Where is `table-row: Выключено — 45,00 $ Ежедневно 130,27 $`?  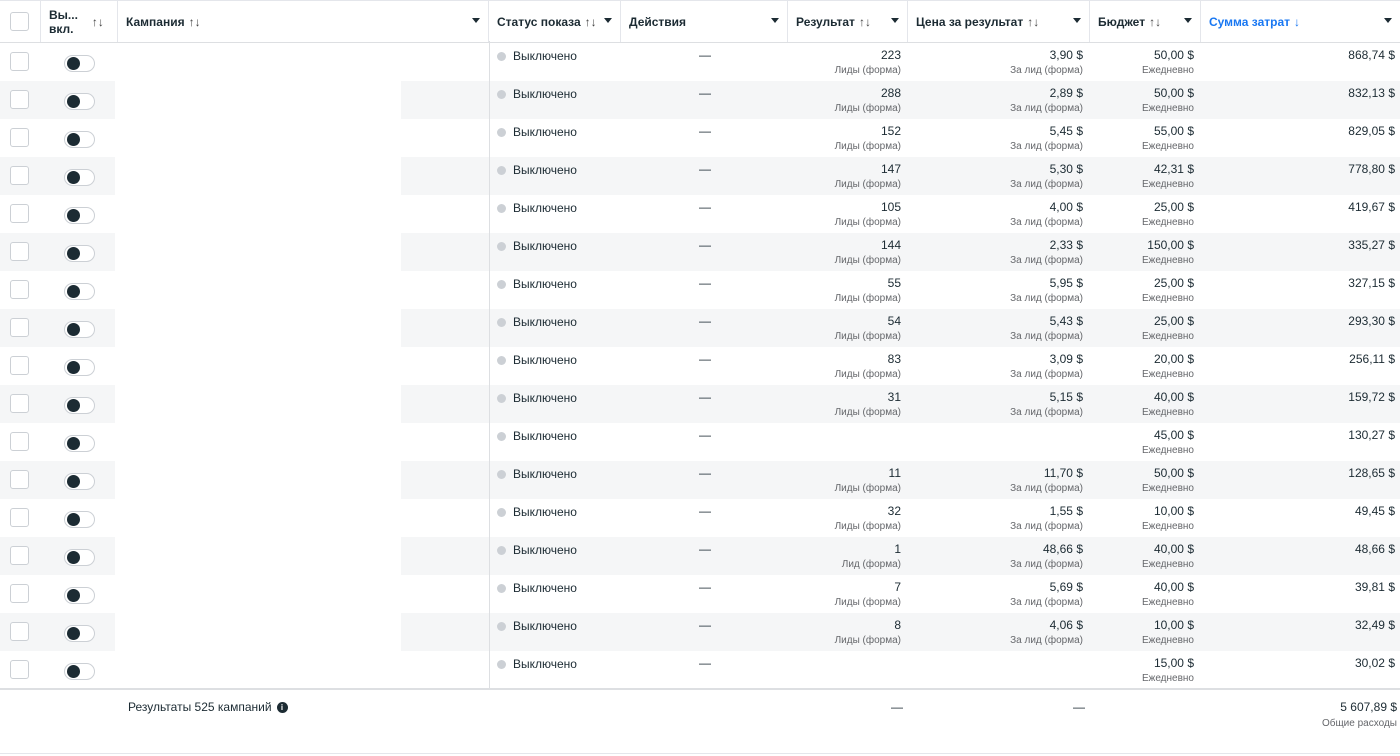 table-row: Выключено — 45,00 $ Ежедневно 130,27 $ is located at coordinates (700, 442).